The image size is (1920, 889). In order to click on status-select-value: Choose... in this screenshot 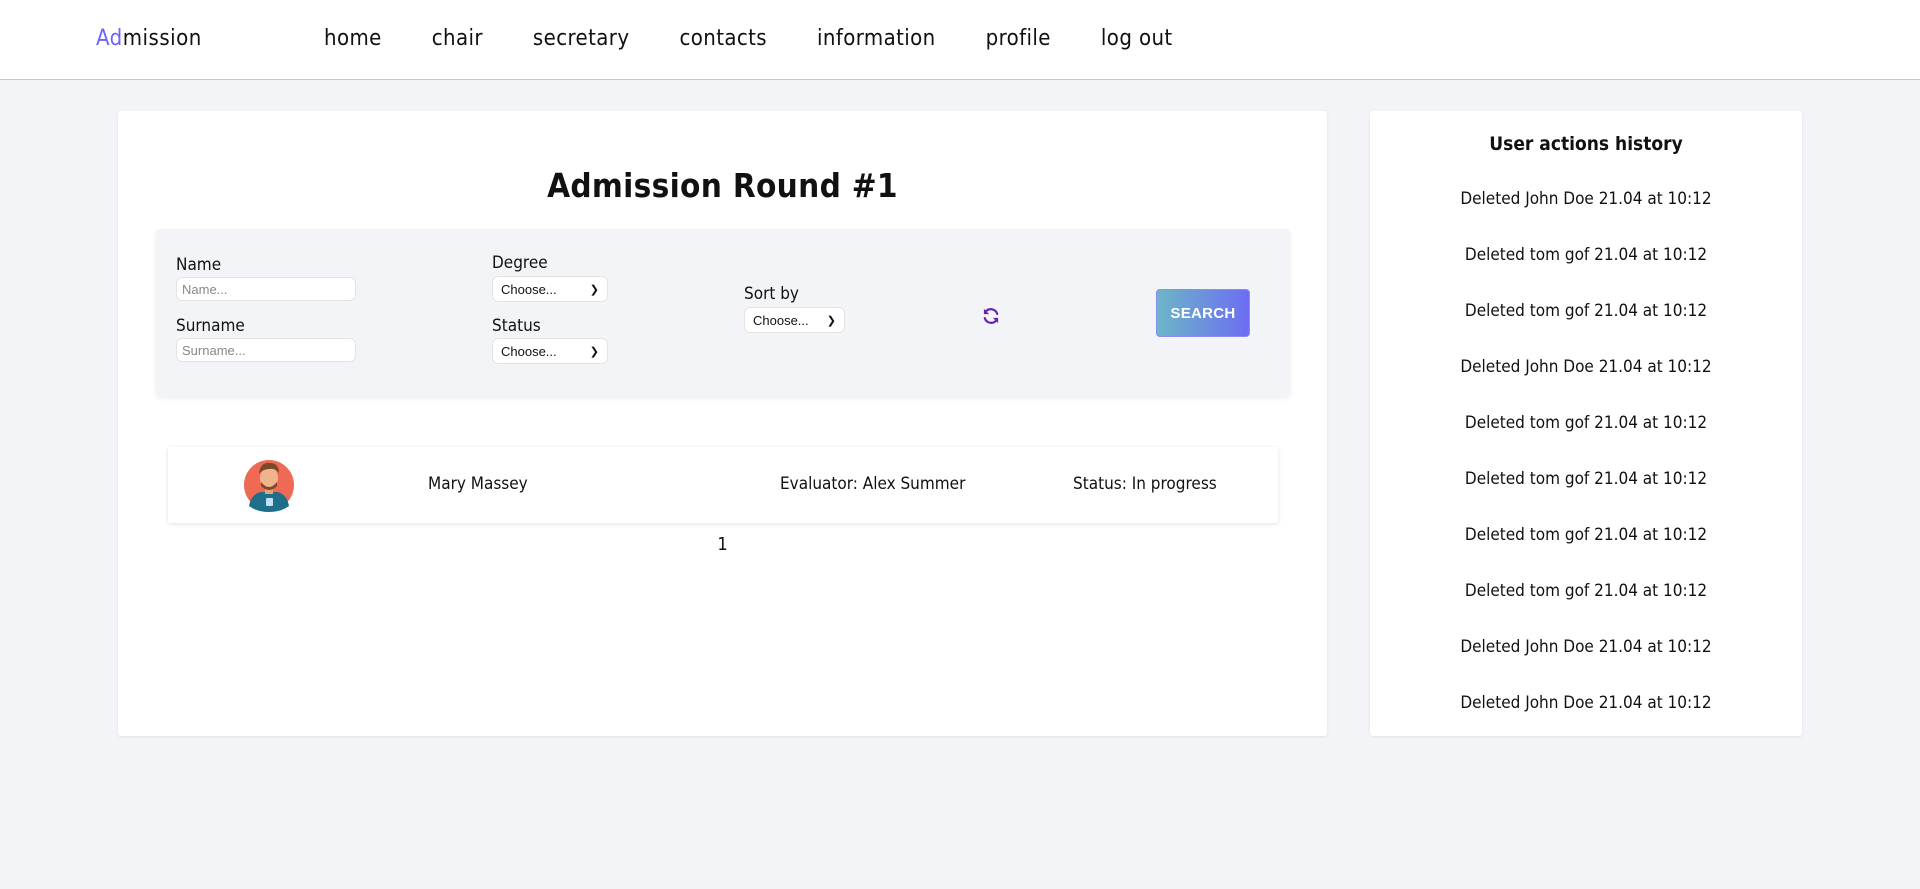, I will do `click(529, 351)`.